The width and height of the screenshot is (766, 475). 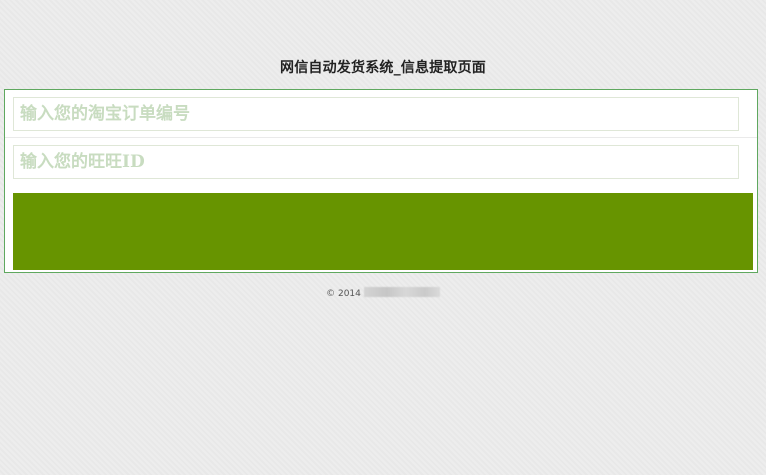 What do you see at coordinates (376, 162) in the screenshot?
I see `wangwang-id-input` at bounding box center [376, 162].